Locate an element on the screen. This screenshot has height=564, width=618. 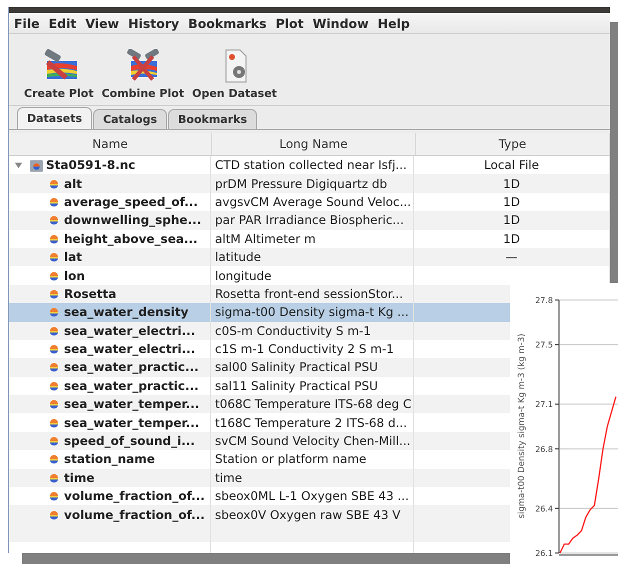
tick-label: 27.5 is located at coordinates (544, 345).